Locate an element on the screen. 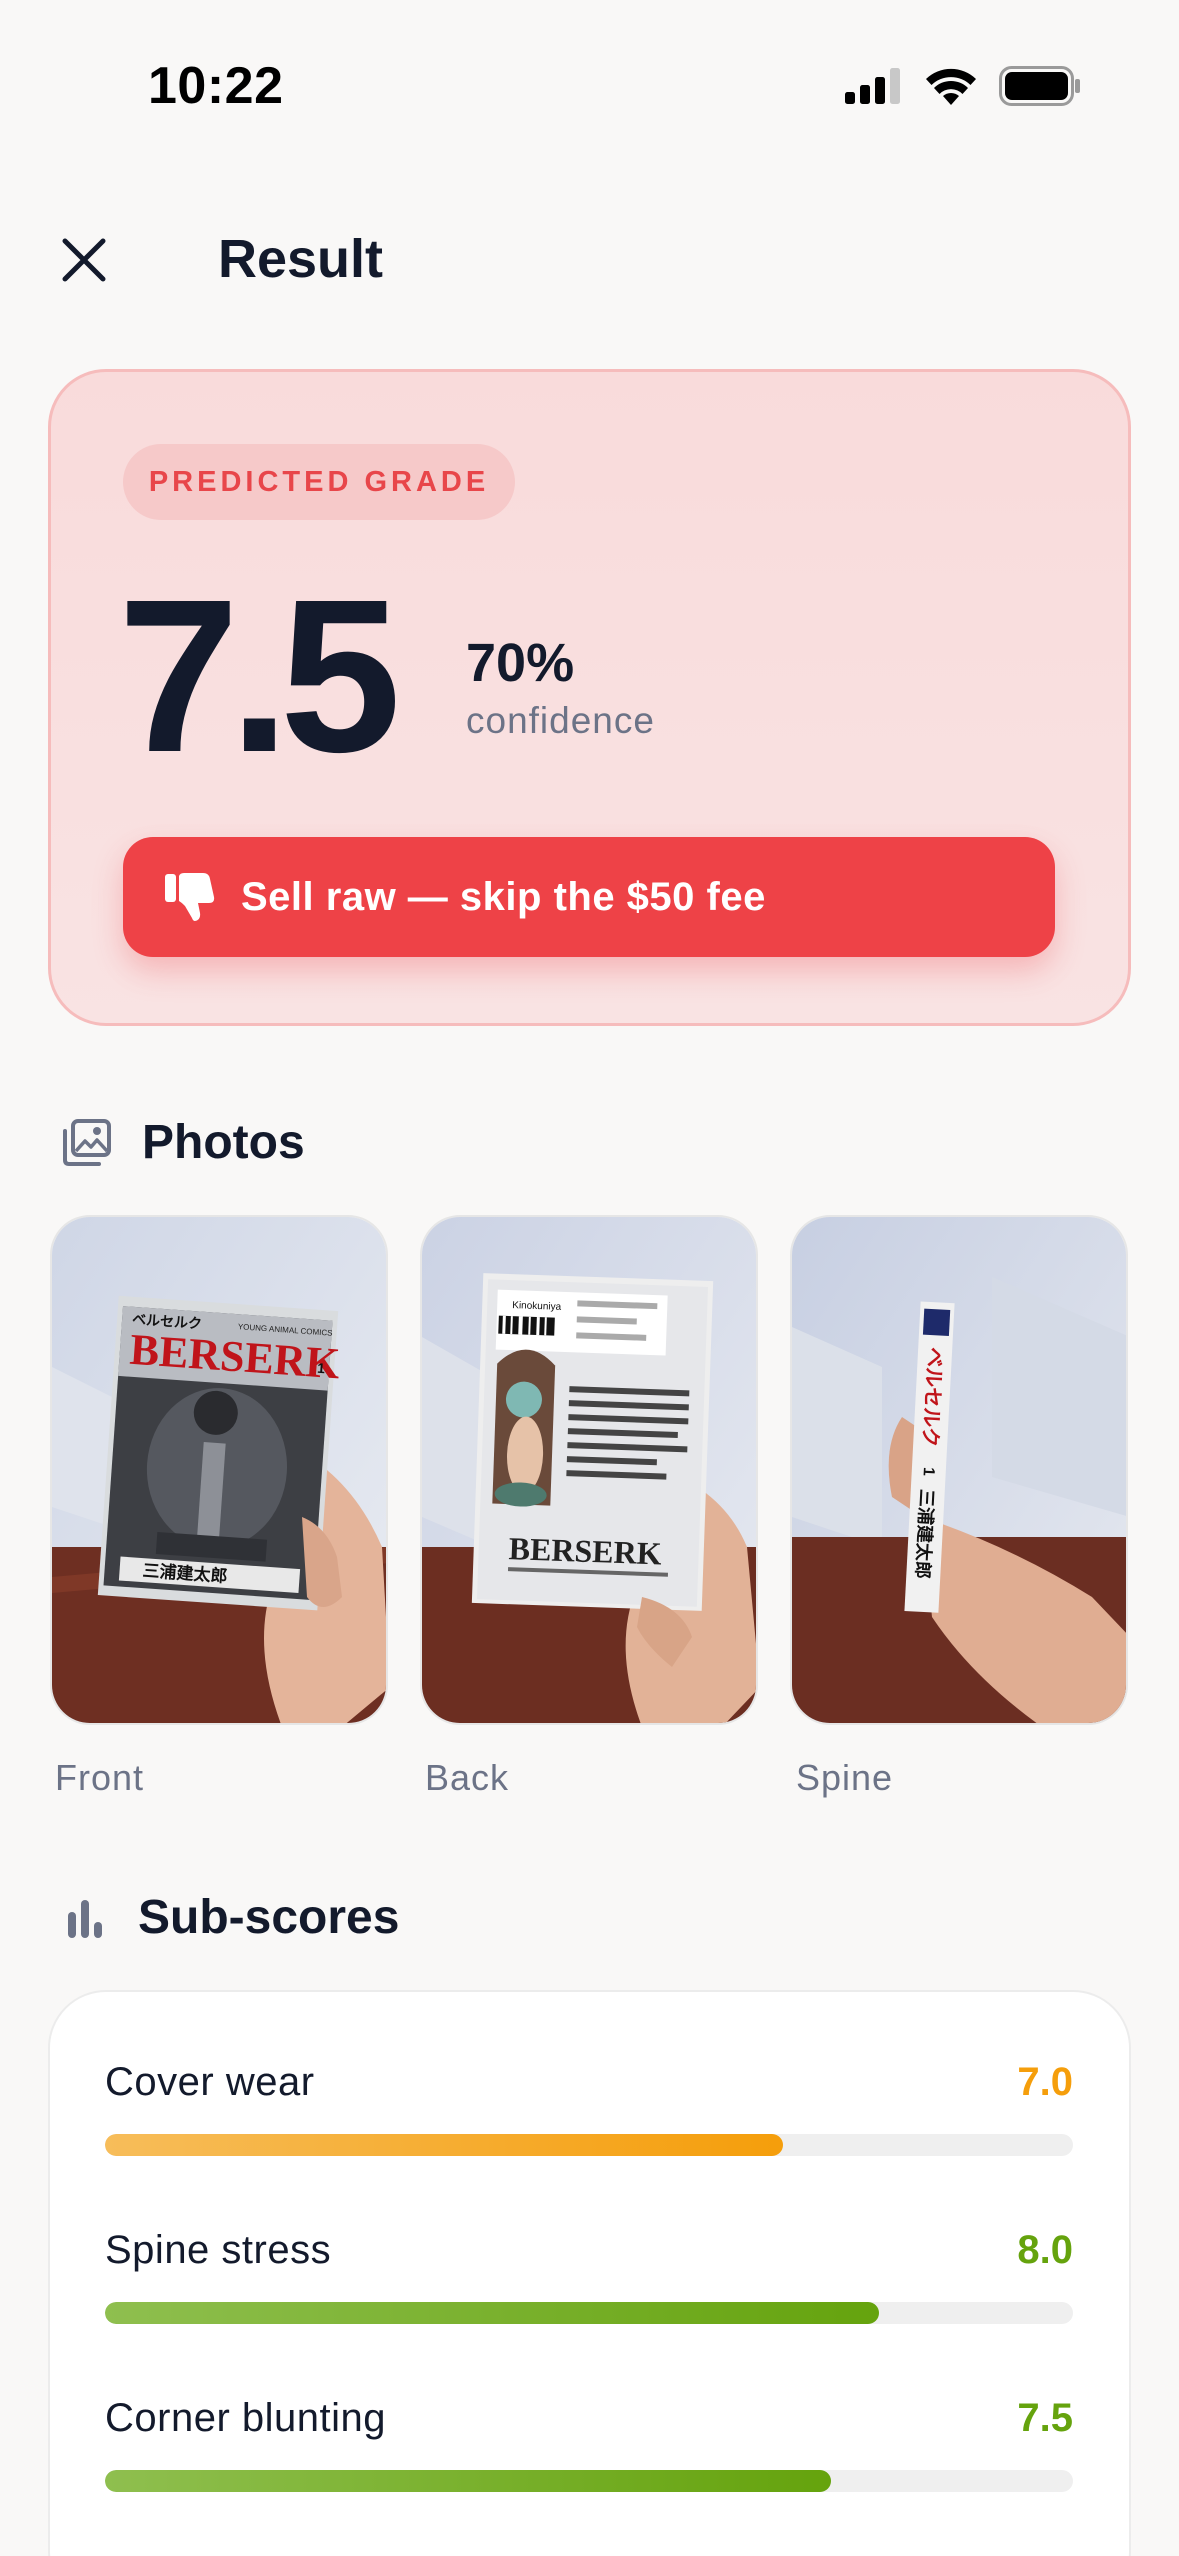 The image size is (1179, 2556). back-cover-title: BERSERK is located at coordinates (585, 1550).